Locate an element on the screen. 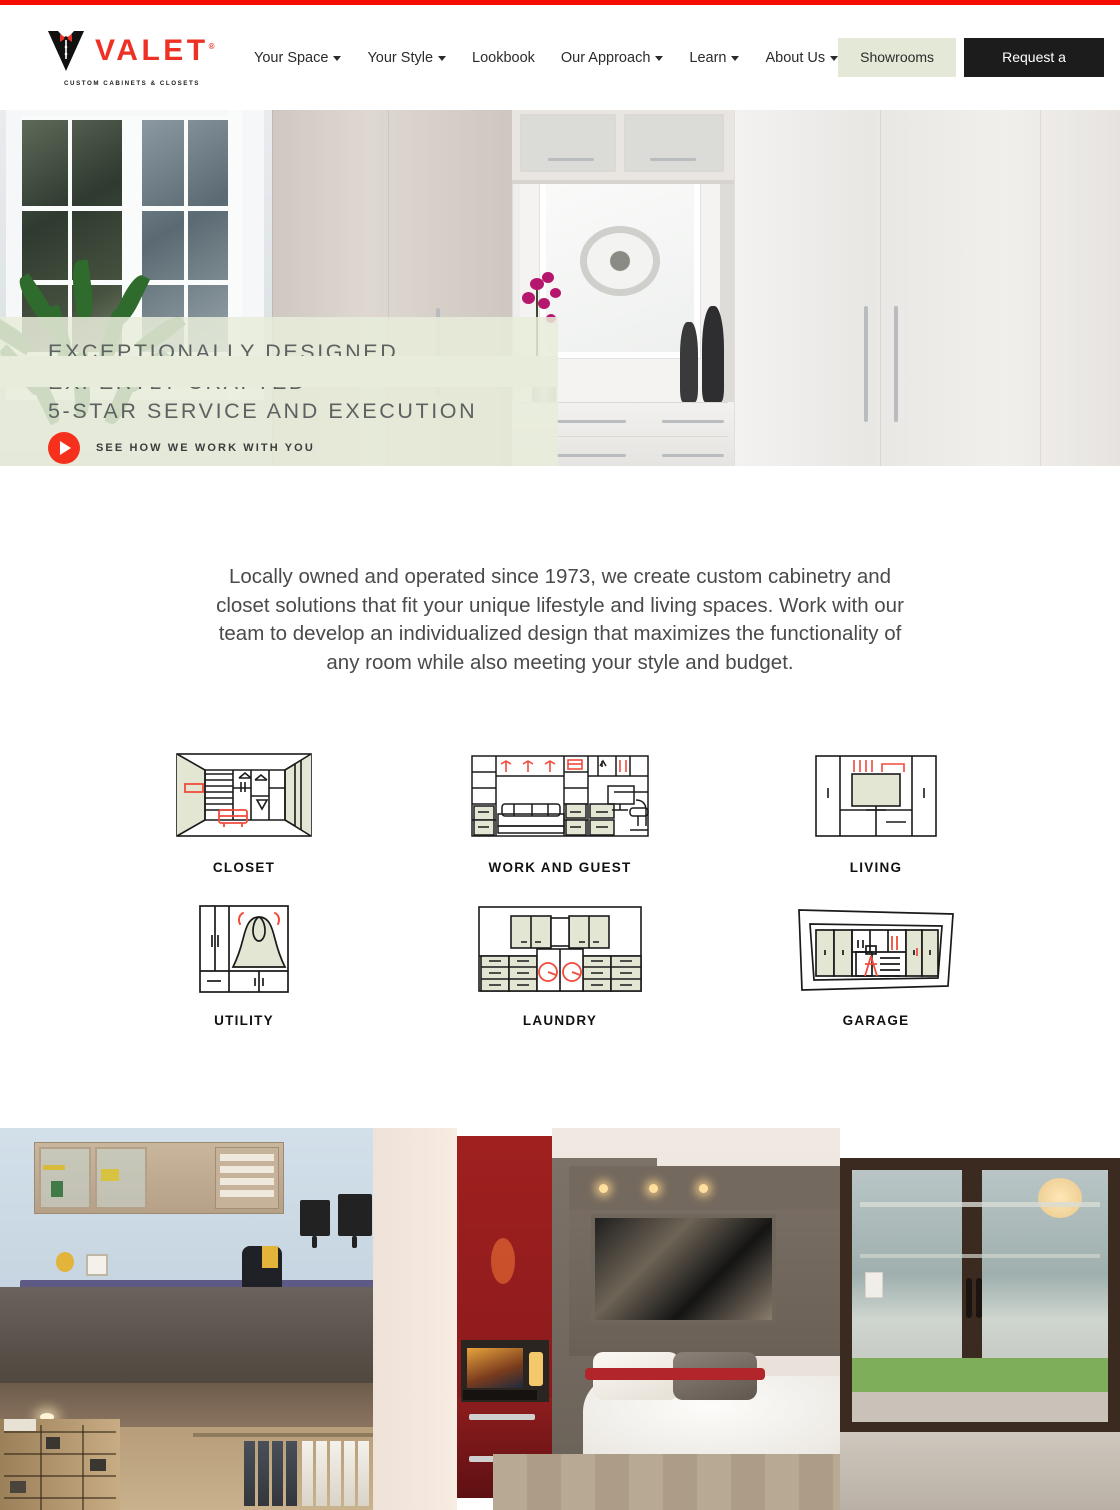 Image resolution: width=1120 pixels, height=1510 pixels. nav-label: Your Style is located at coordinates (400, 57).